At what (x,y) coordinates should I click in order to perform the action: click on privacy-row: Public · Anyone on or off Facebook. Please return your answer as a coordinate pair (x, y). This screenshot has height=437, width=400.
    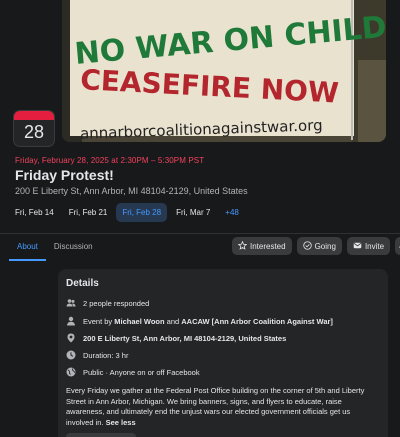
    Looking at the image, I should click on (133, 372).